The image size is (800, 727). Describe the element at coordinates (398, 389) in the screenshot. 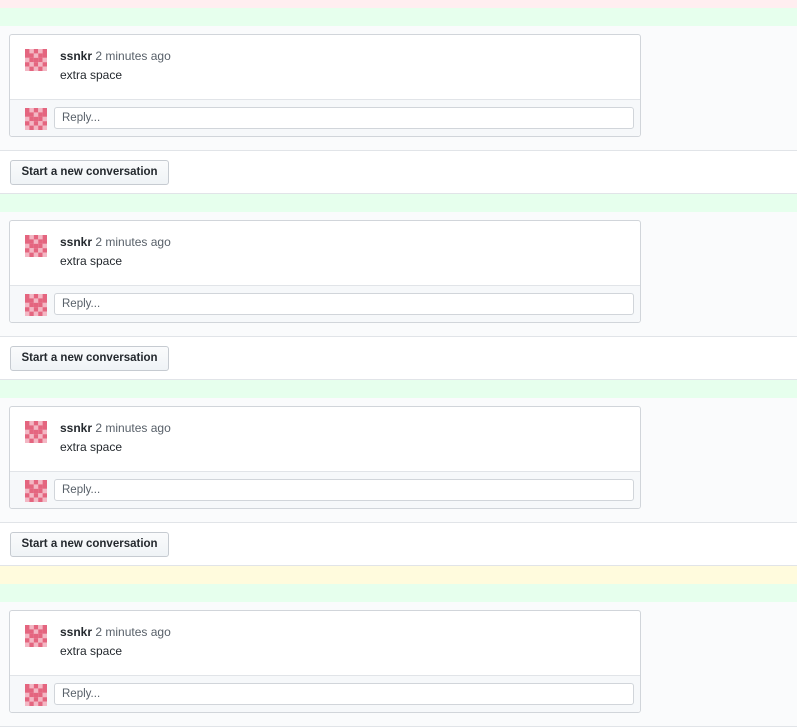

I see `diff-line: 110 + currentChannel: '927',` at that location.